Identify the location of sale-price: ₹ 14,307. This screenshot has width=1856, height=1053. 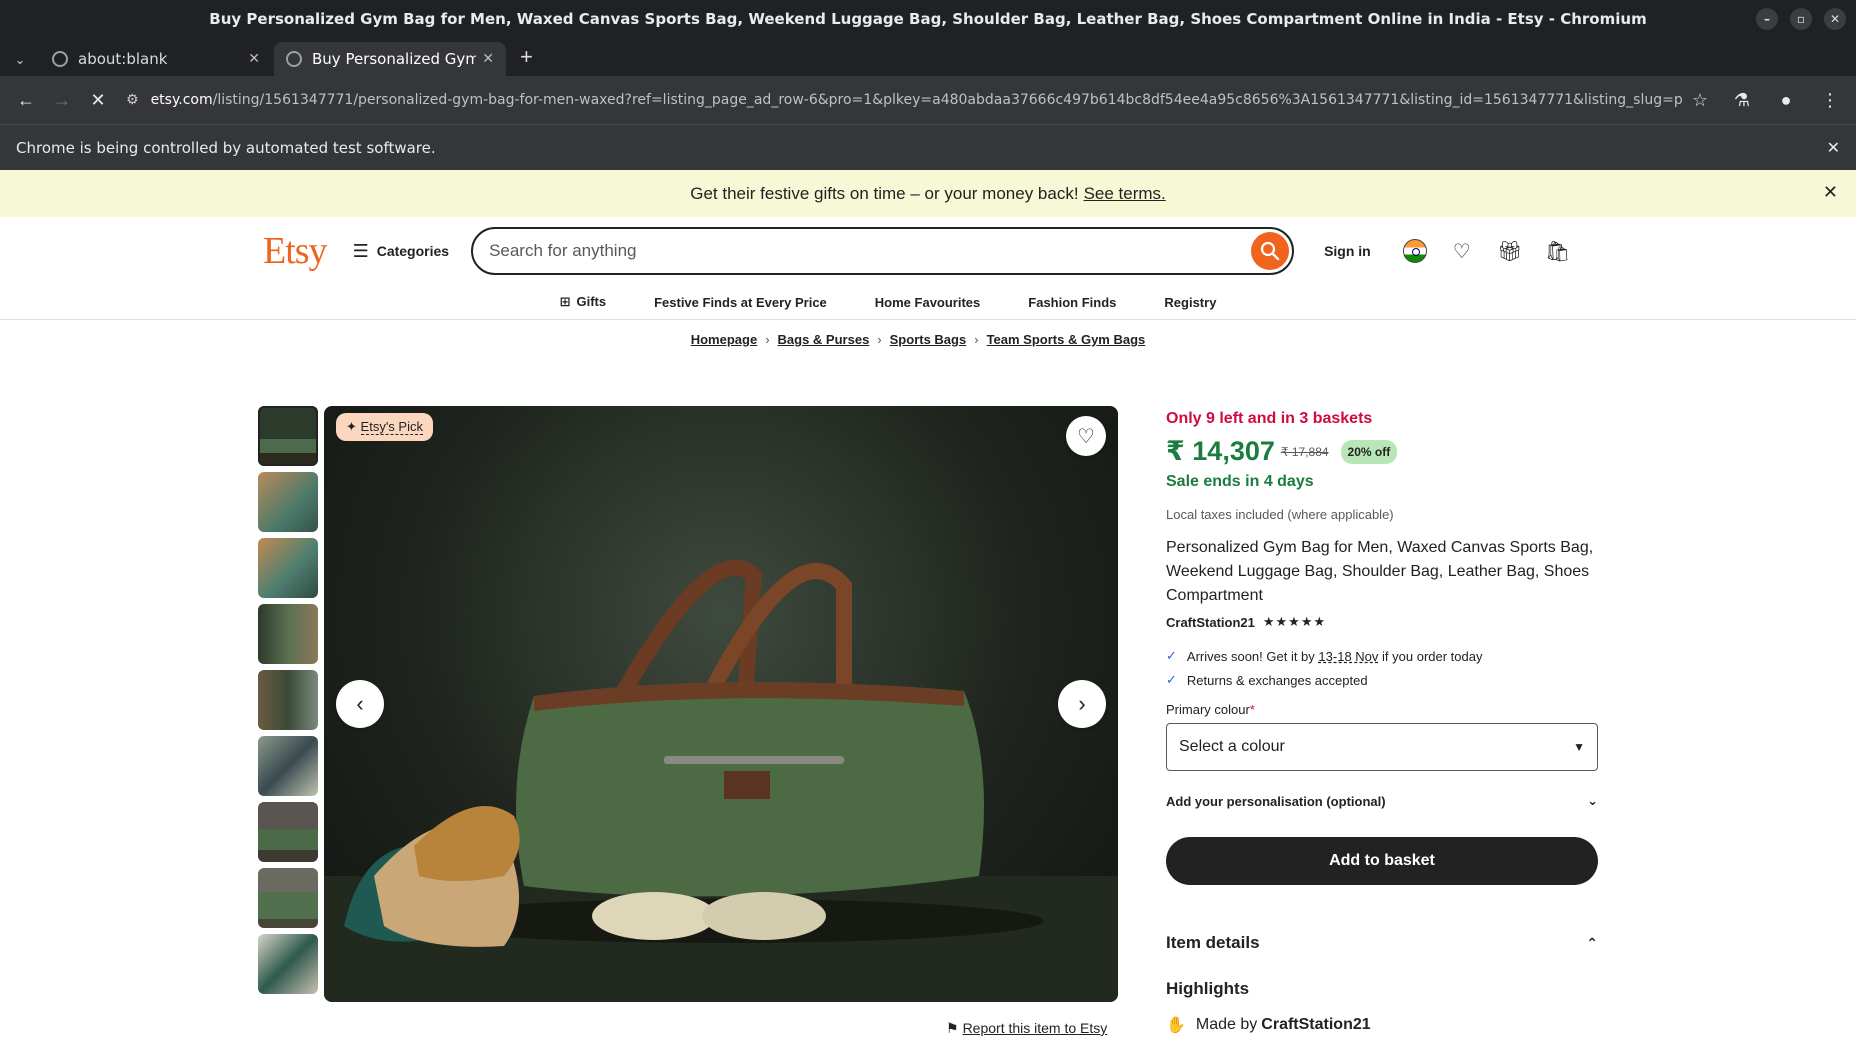
(1220, 451).